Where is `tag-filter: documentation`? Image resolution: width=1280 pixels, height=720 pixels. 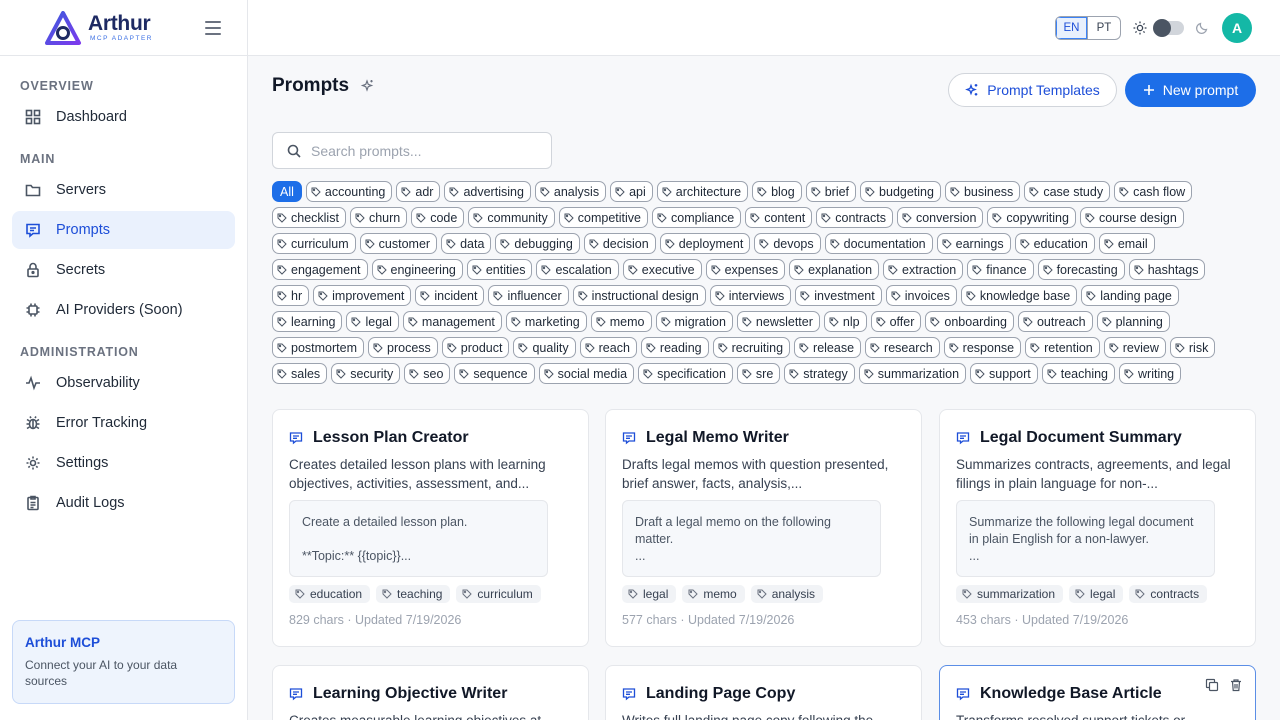 tag-filter: documentation is located at coordinates (878, 243).